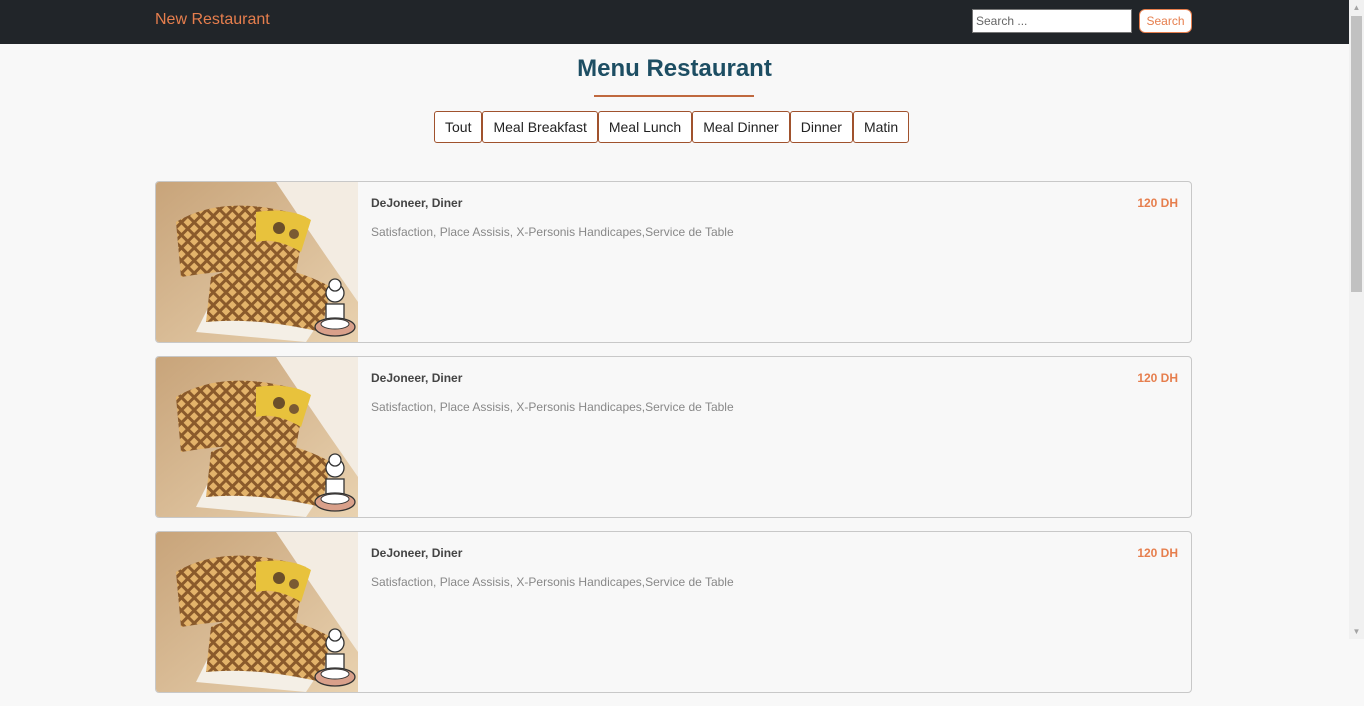  Describe the element at coordinates (821, 127) in the screenshot. I see `filter-dinner-button: Dinner` at that location.